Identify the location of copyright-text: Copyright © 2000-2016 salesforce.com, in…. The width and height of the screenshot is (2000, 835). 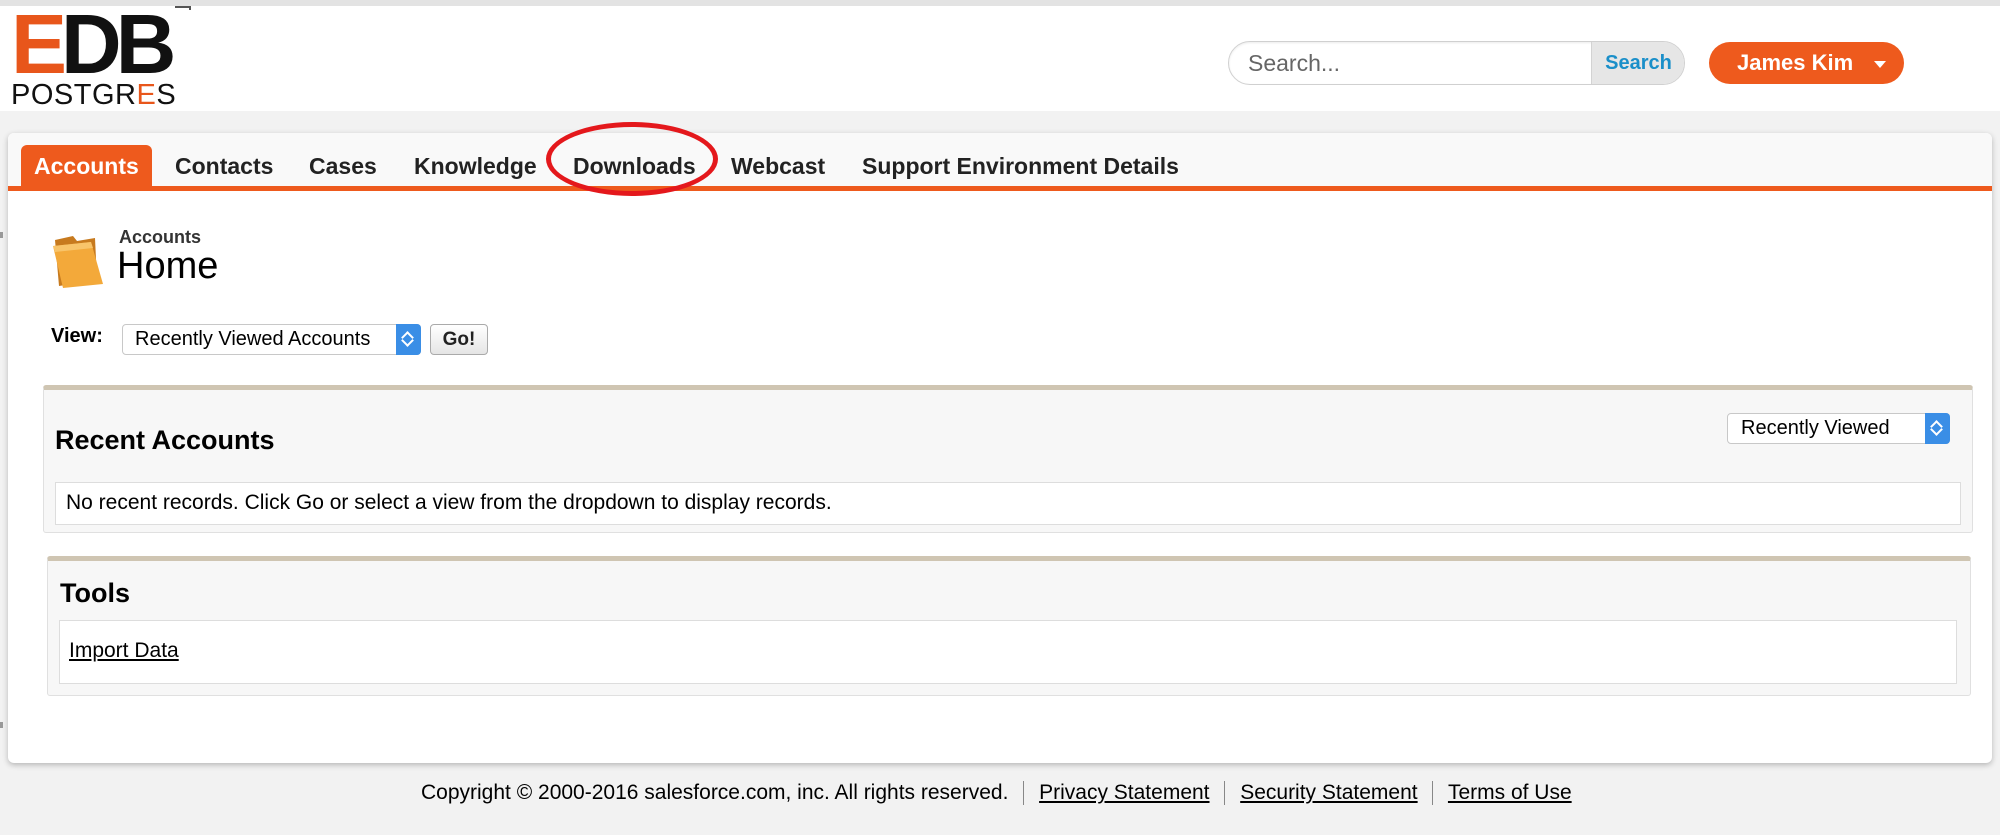
(715, 792).